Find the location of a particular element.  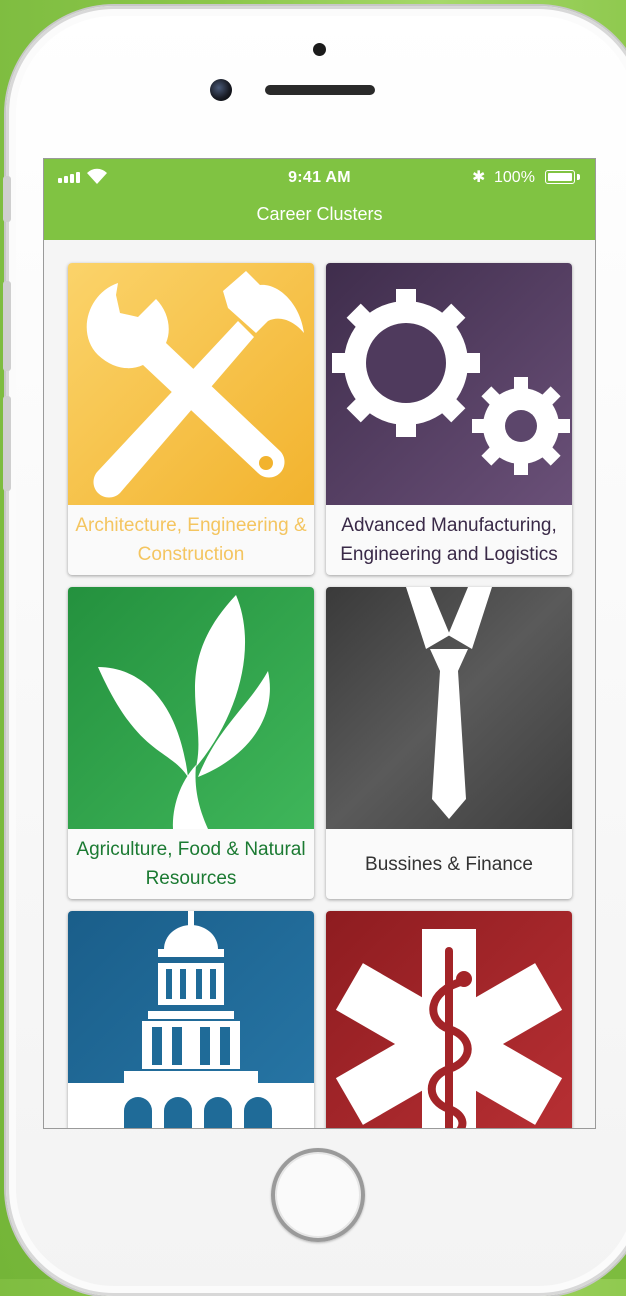

cluster-card-business: Bussines & Finance is located at coordinates (449, 743).